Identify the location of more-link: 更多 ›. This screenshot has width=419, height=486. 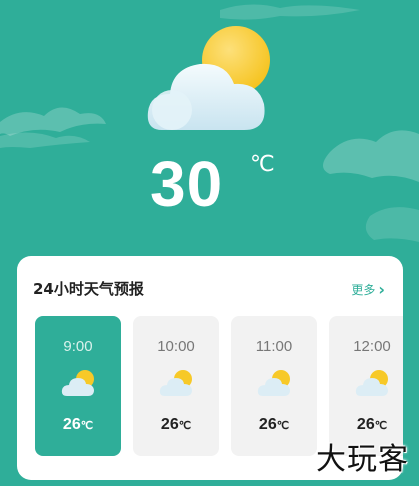
(368, 289).